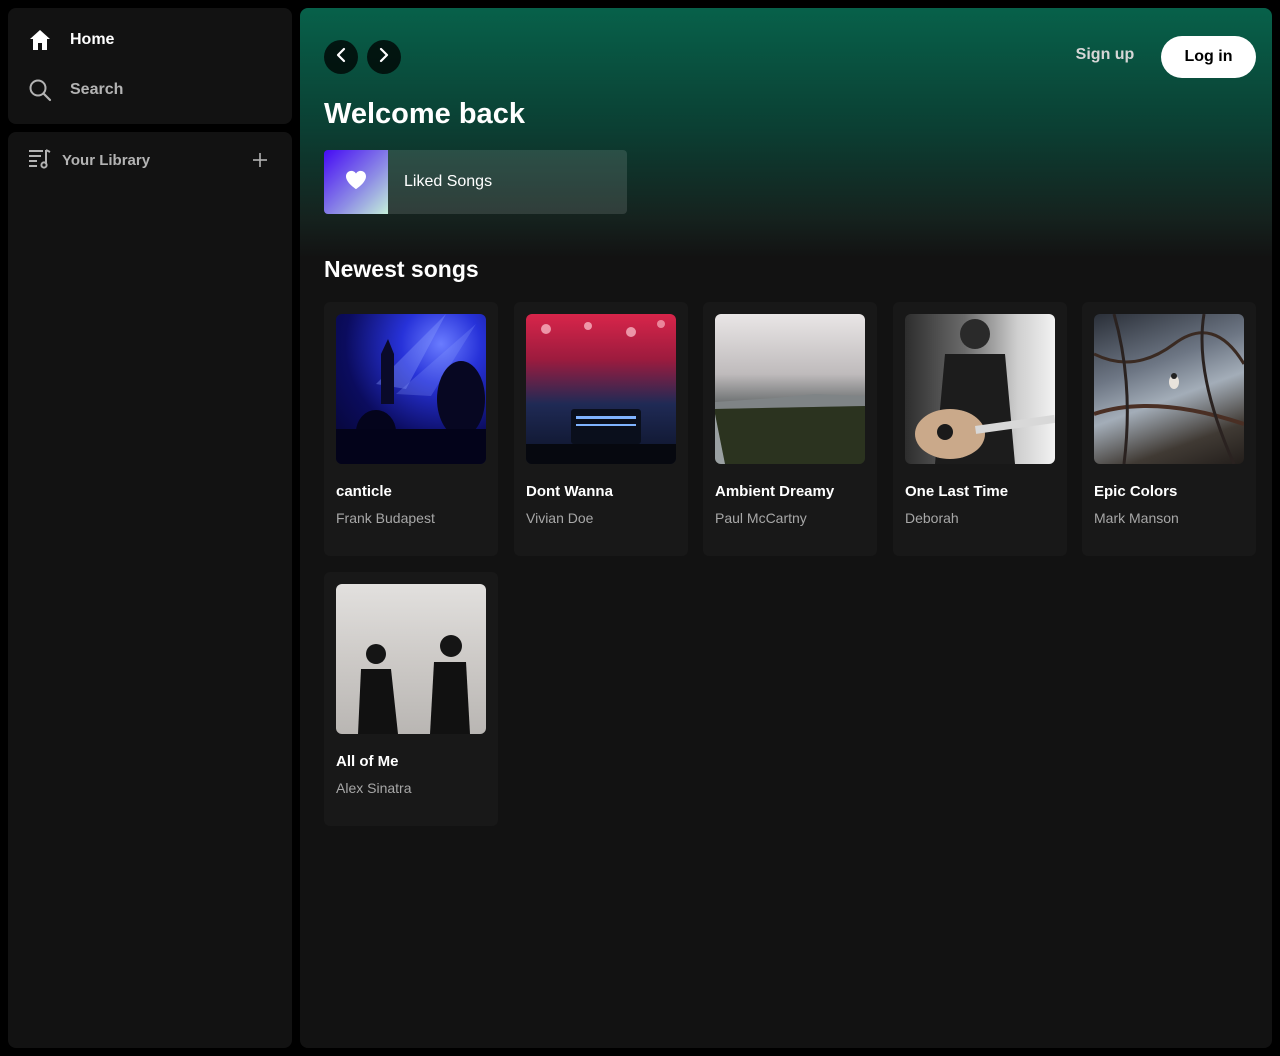 The height and width of the screenshot is (1056, 1280). What do you see at coordinates (92, 39) in the screenshot?
I see `sidebar-item-label: Home` at bounding box center [92, 39].